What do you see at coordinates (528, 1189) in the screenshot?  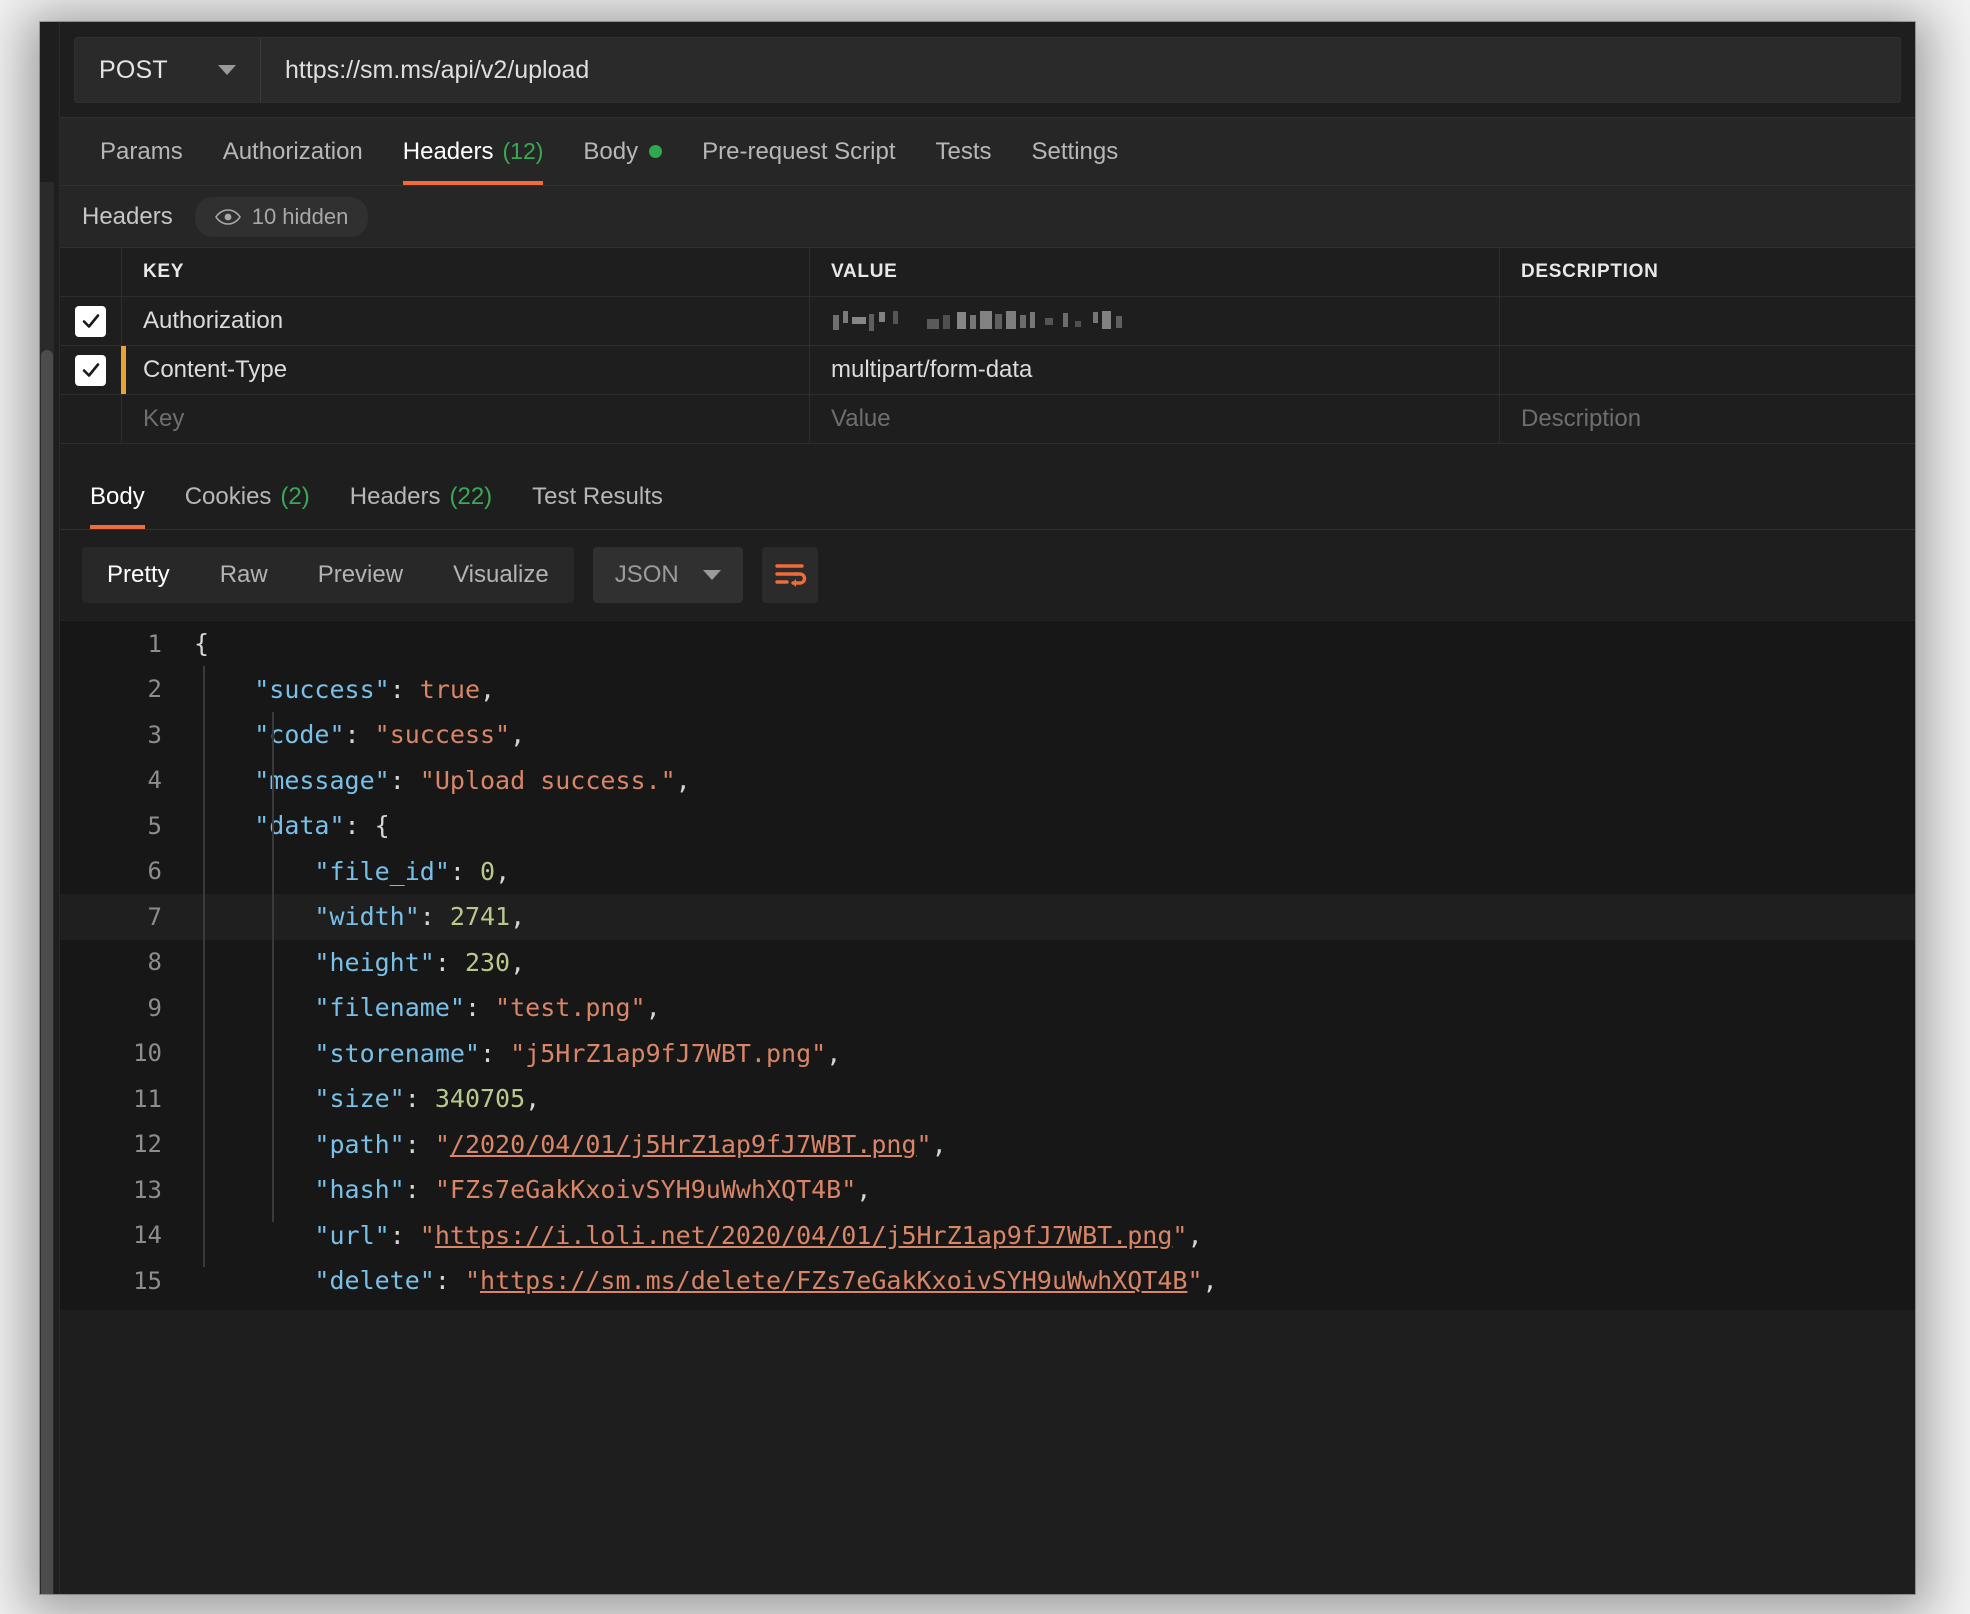 I see `code-line-text: "hash": "FZs7eGakKxoivSYH9uWwhXQT4B",` at bounding box center [528, 1189].